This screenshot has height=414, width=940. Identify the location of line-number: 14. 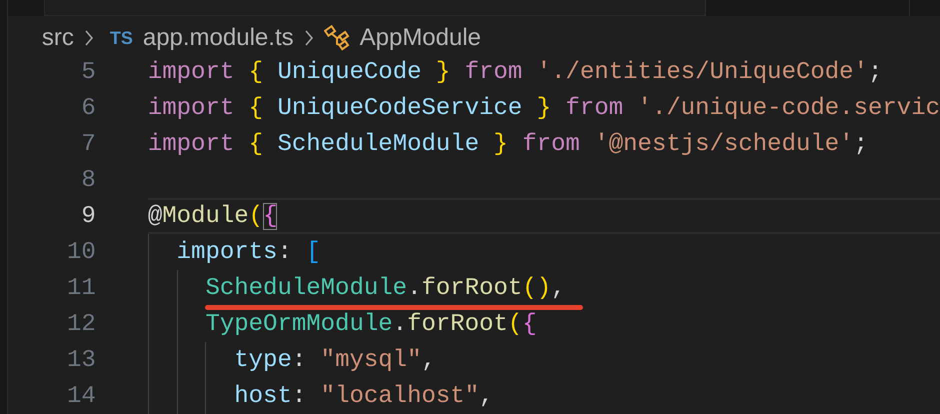
(81, 396).